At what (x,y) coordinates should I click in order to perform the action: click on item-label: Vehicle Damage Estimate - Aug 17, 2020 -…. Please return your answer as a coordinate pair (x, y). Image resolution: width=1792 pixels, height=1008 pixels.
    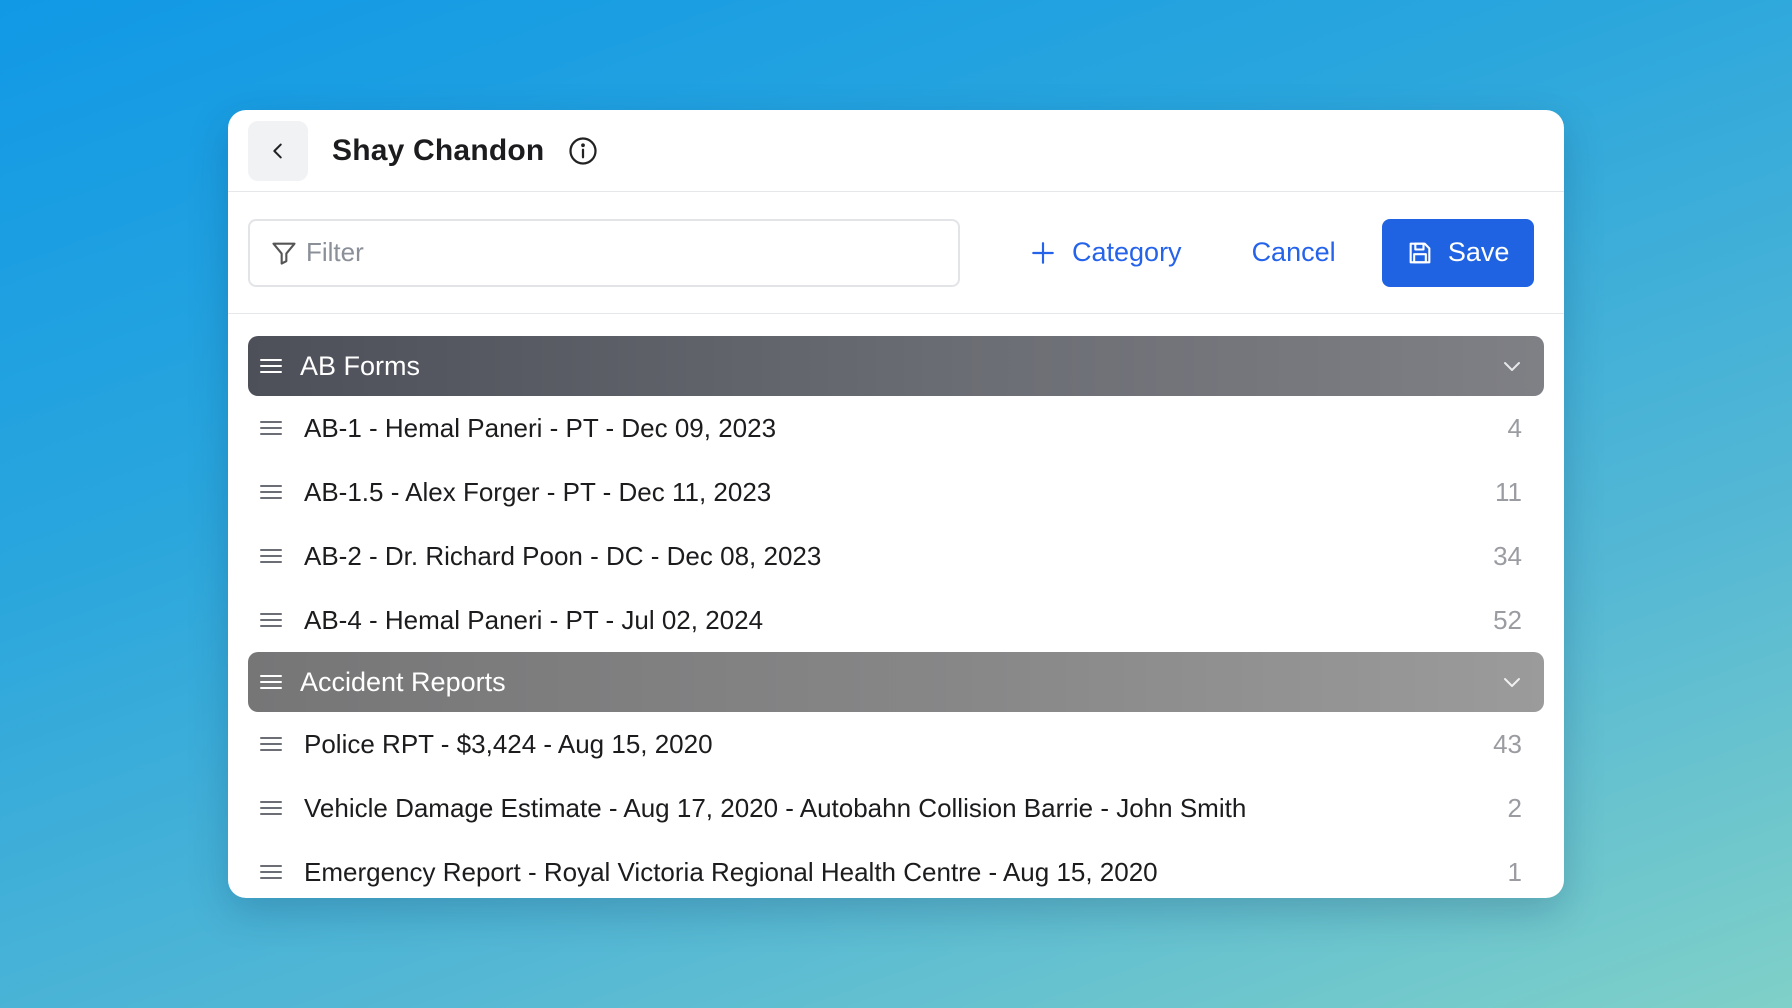
    Looking at the image, I should click on (775, 807).